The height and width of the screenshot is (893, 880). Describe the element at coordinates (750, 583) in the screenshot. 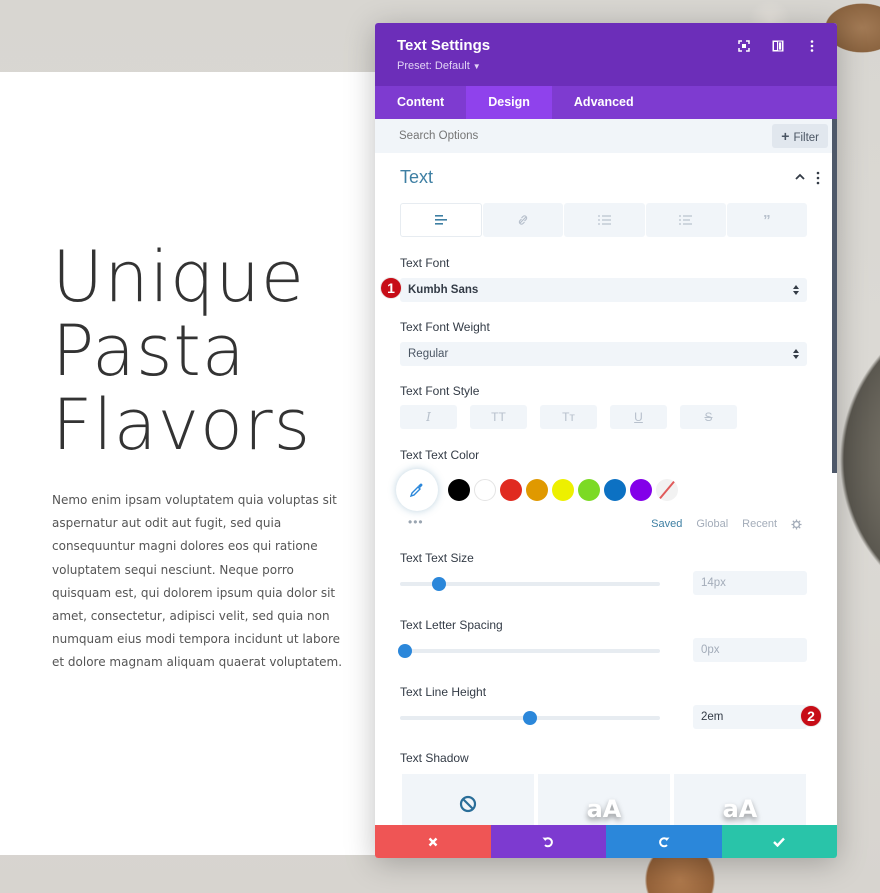

I see `text-size-input` at that location.